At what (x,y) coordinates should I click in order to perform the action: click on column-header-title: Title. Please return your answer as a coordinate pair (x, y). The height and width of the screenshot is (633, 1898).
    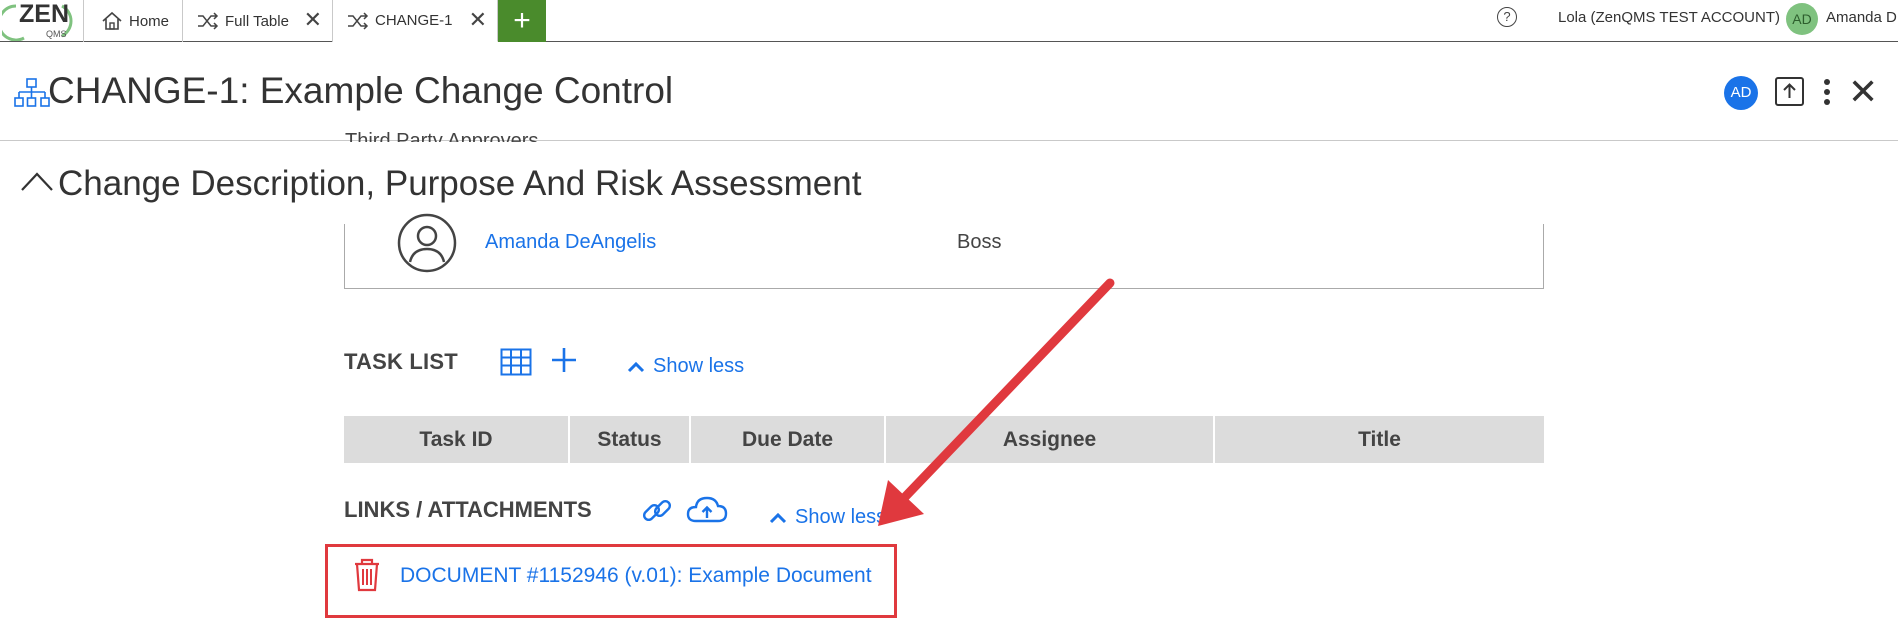
    Looking at the image, I should click on (1379, 439).